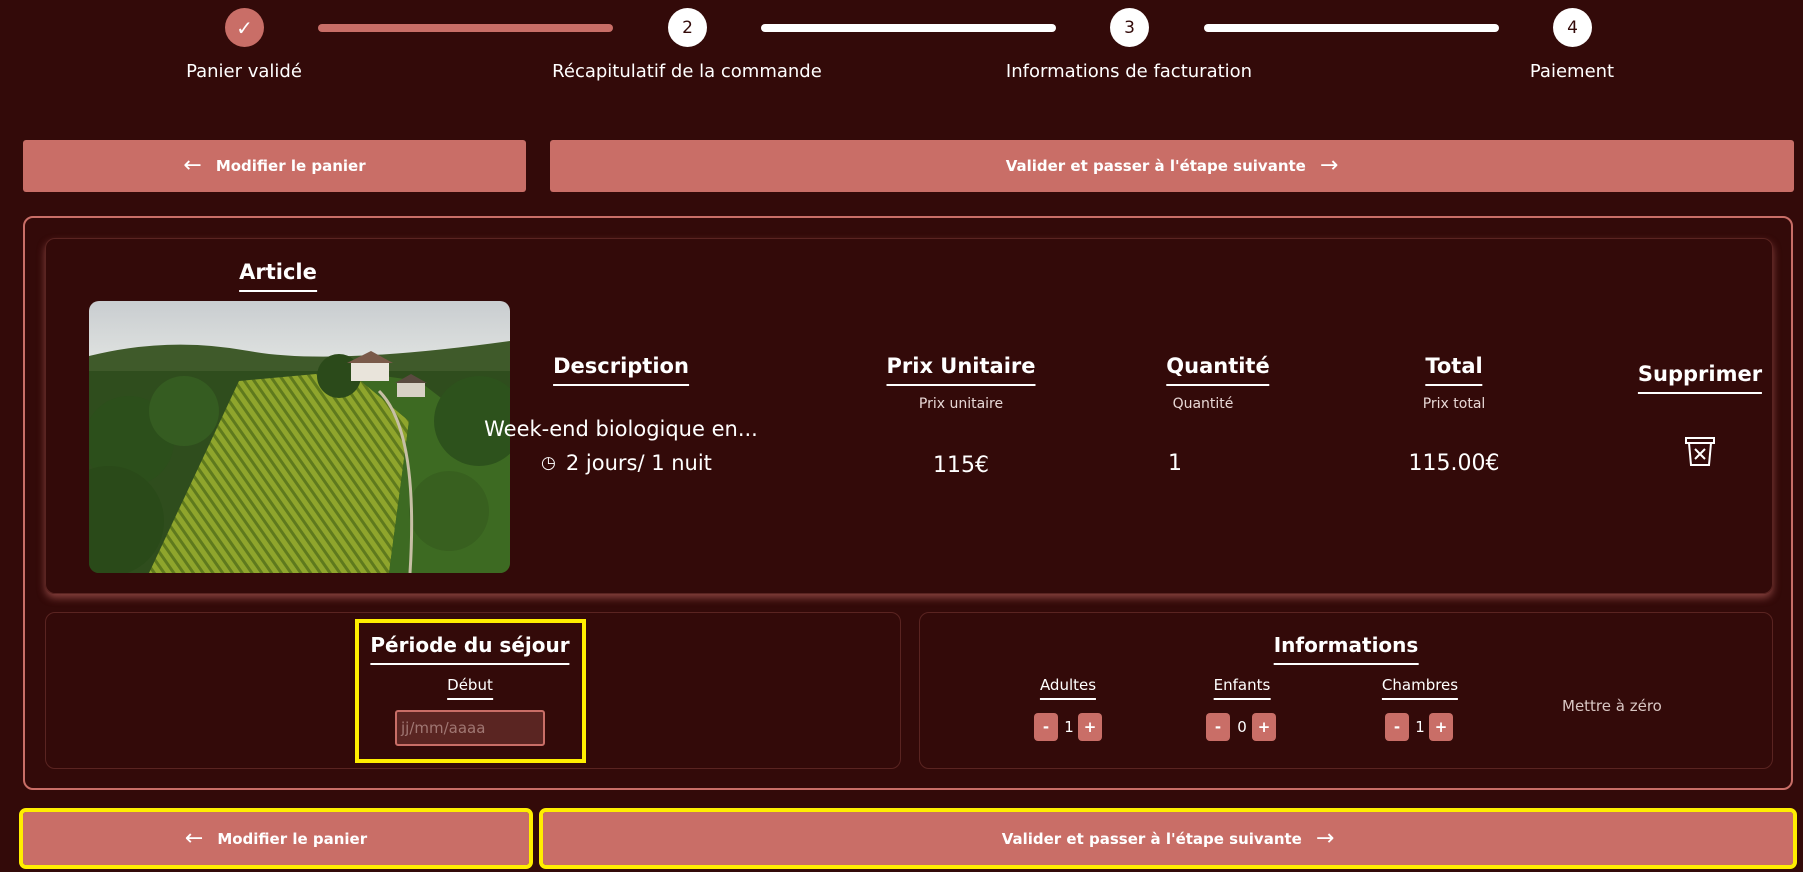  I want to click on step-3-label: Informations de facturation, so click(1129, 71).